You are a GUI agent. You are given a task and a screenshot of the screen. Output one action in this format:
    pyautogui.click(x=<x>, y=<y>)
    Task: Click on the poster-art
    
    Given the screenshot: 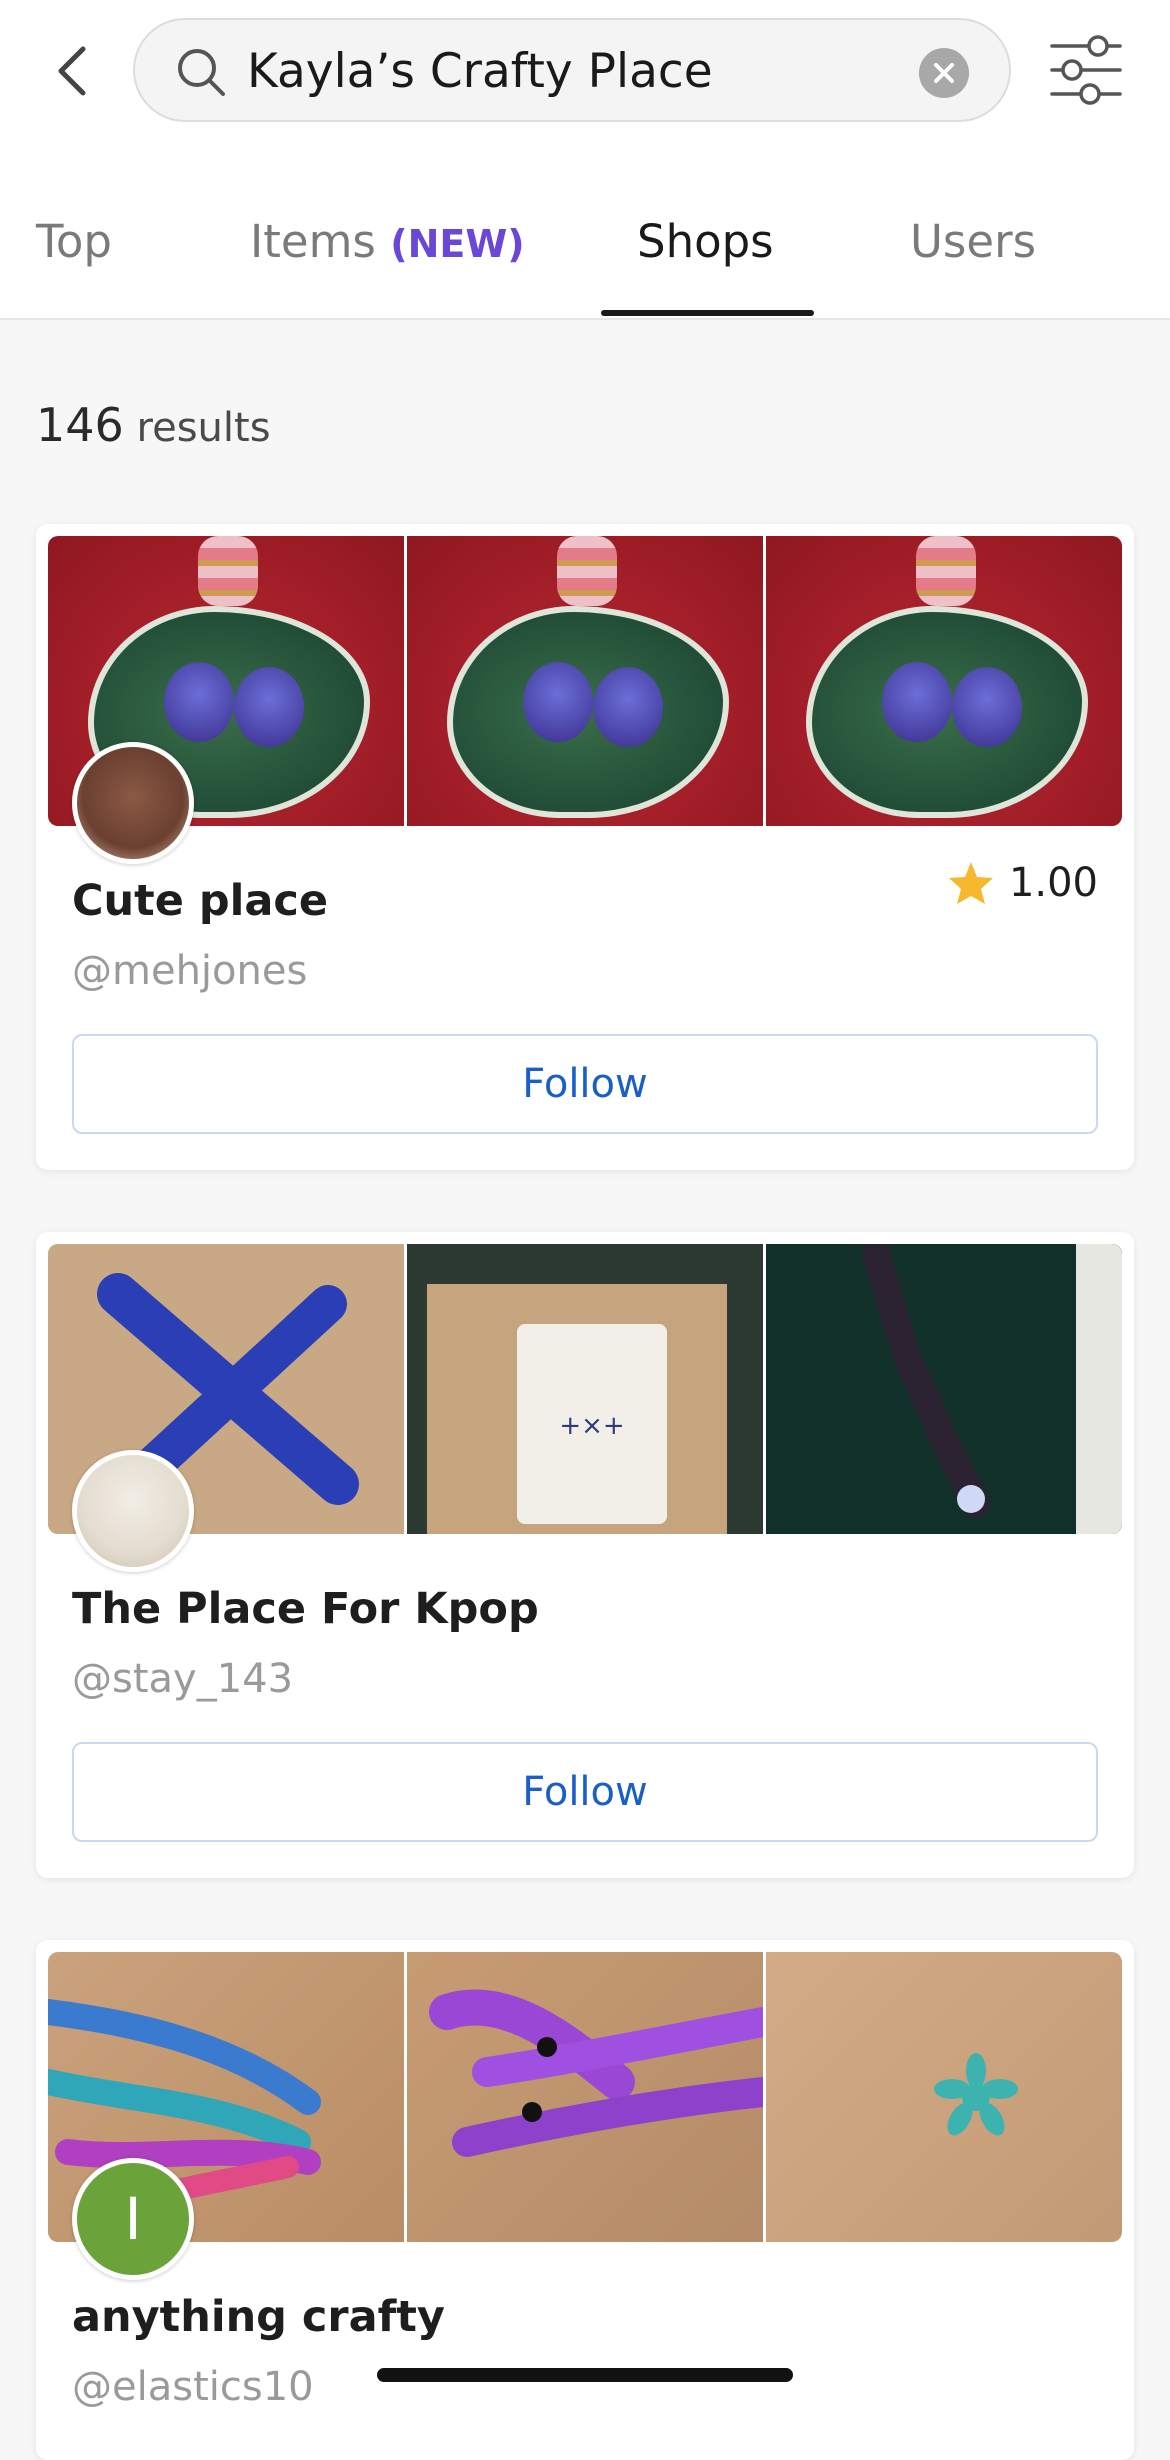 What is the action you would take?
    pyautogui.click(x=944, y=1389)
    